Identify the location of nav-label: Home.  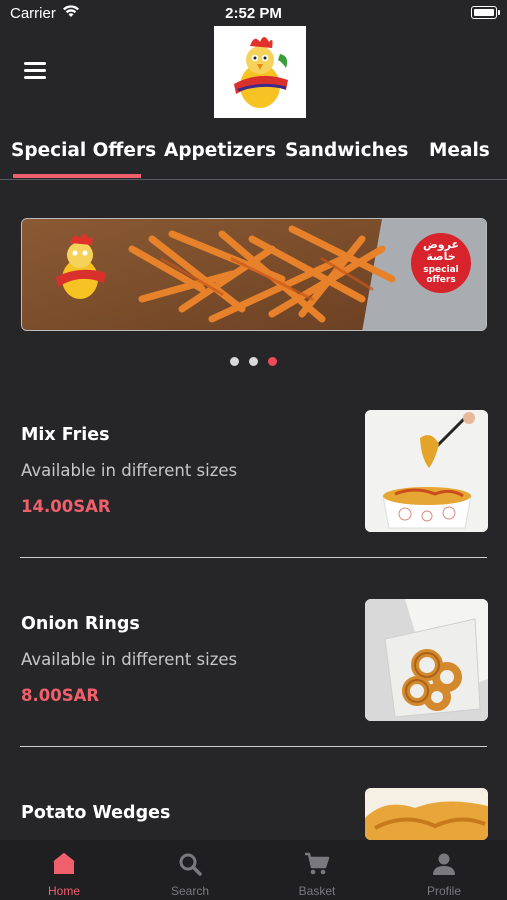
(63, 891).